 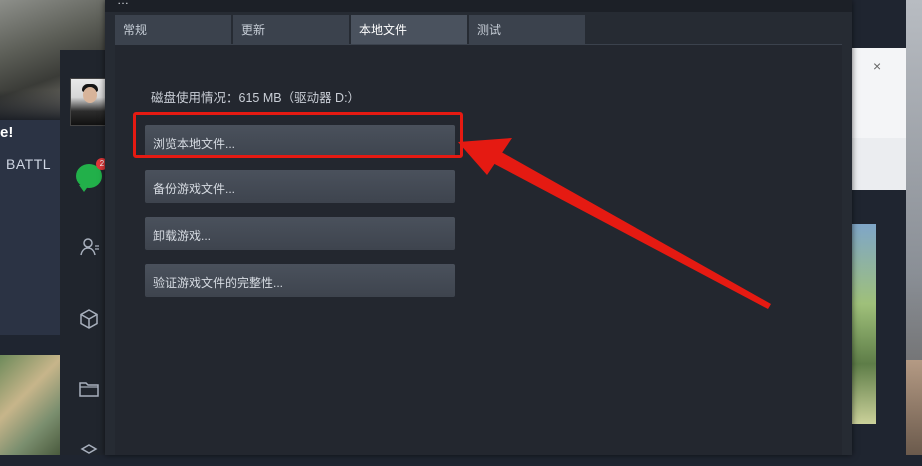 I want to click on annotation-arrow-shaft, so click(x=629, y=229).